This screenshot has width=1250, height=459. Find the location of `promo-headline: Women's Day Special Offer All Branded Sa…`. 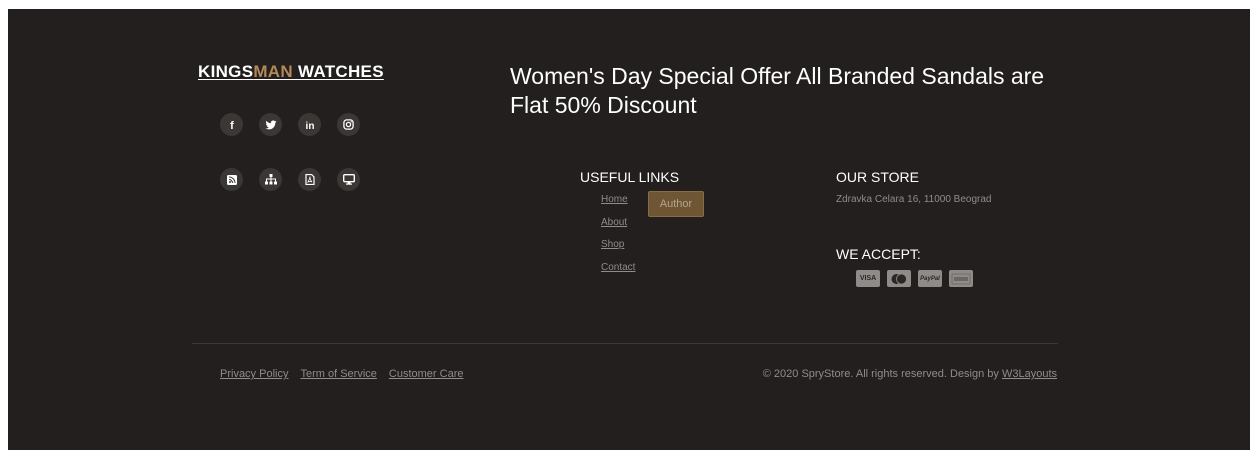

promo-headline: Women's Day Special Offer All Branded Sa… is located at coordinates (777, 90).